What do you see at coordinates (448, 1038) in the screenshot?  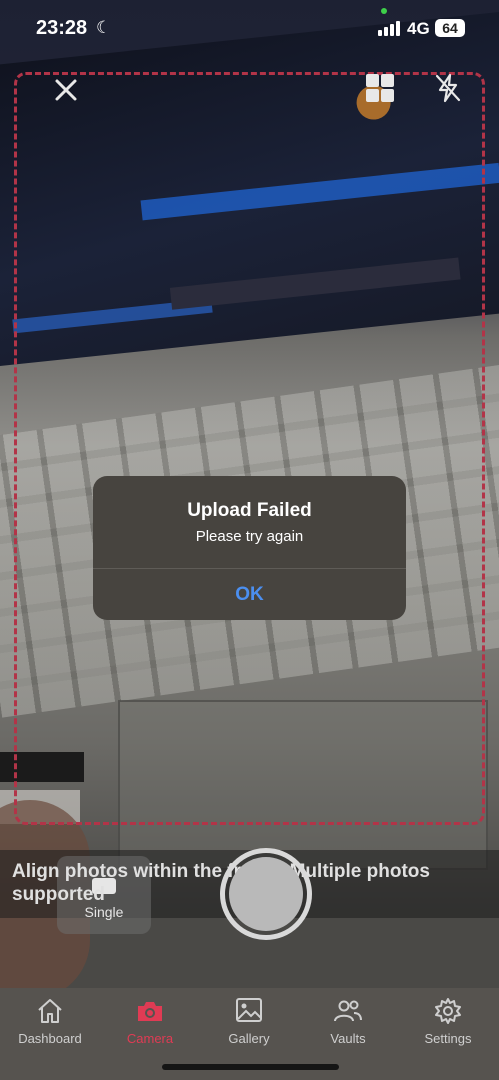 I see `tab-label: Settings` at bounding box center [448, 1038].